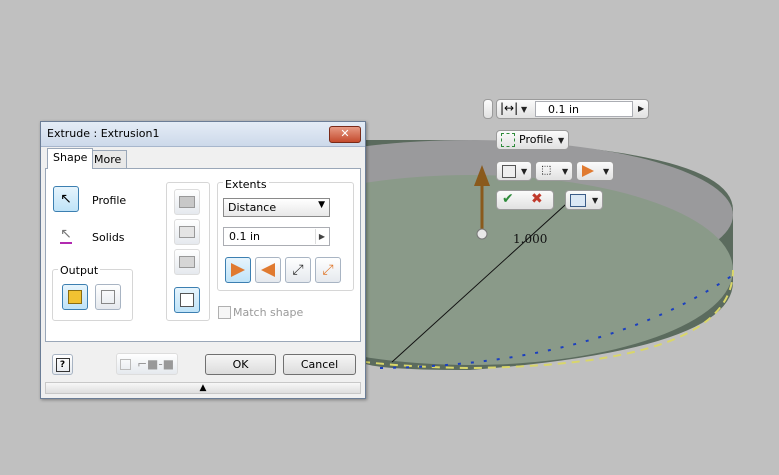 This screenshot has height=475, width=779. What do you see at coordinates (108, 159) in the screenshot?
I see `tab-more: More` at bounding box center [108, 159].